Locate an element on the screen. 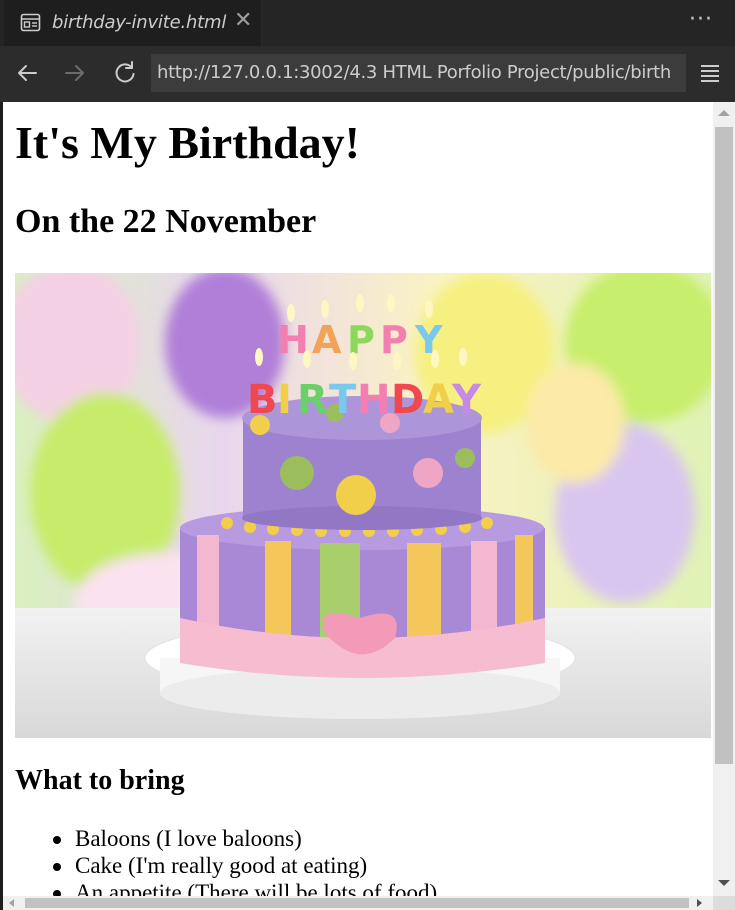 The height and width of the screenshot is (910, 735). scroll-left-icon is located at coordinates (11, 903).